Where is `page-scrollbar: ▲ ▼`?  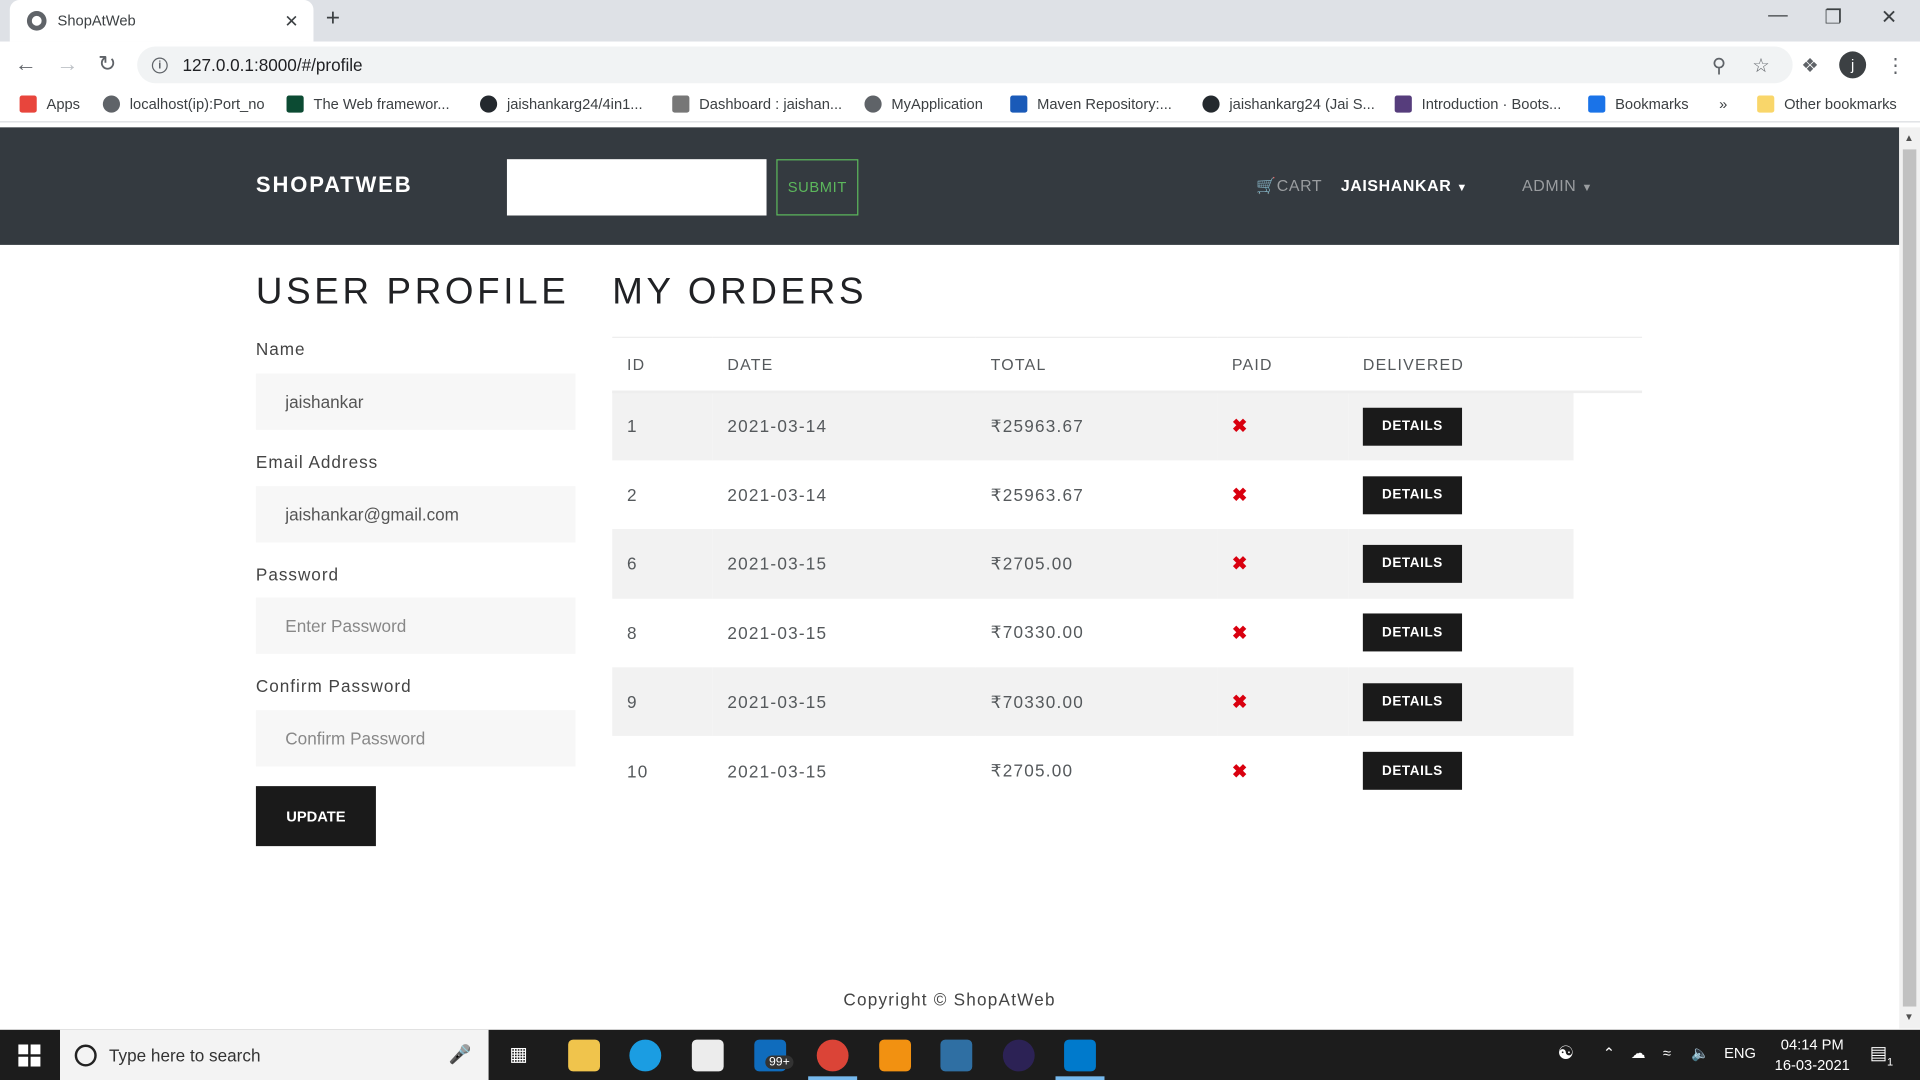 page-scrollbar: ▲ ▼ is located at coordinates (1909, 578).